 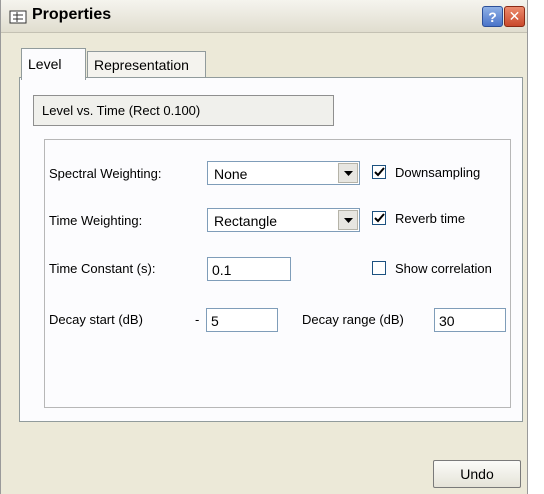 What do you see at coordinates (45, 64) in the screenshot?
I see `tab-level-label: Level` at bounding box center [45, 64].